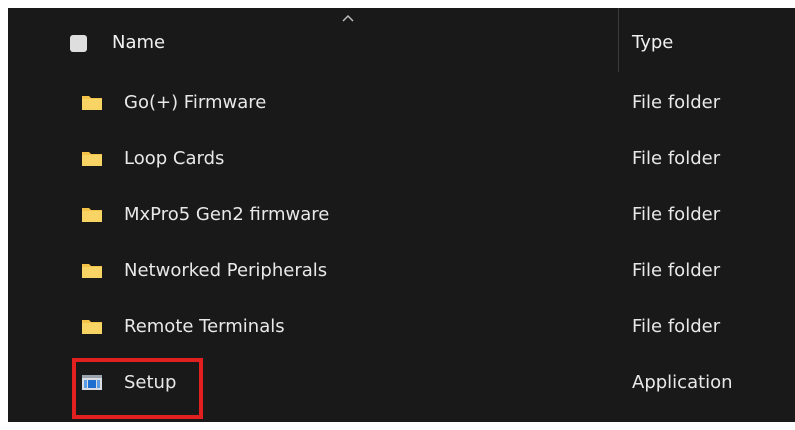 This screenshot has width=795, height=430. Describe the element at coordinates (348, 18) in the screenshot. I see `chevron-up-icon` at that location.